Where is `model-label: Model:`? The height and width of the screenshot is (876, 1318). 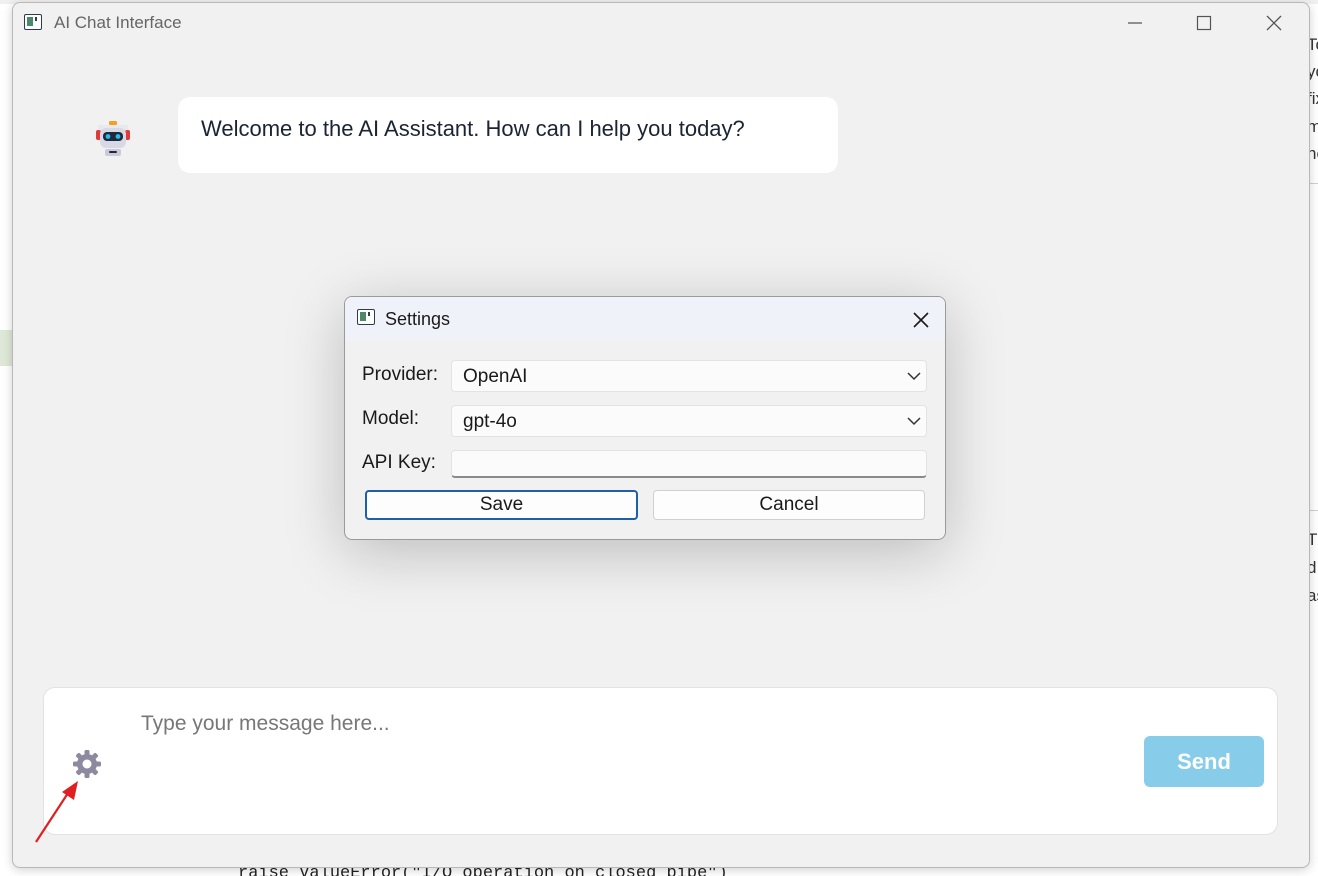 model-label: Model: is located at coordinates (391, 418).